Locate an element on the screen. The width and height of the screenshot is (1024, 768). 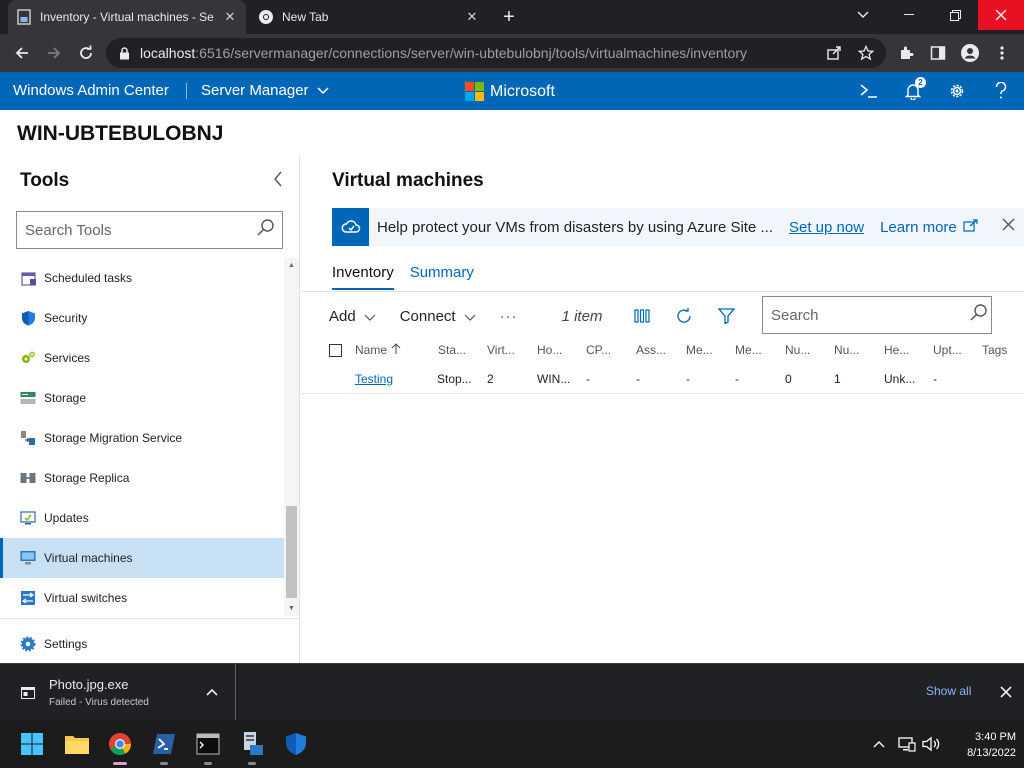
tool-item-storage: Storage is located at coordinates (142, 398).